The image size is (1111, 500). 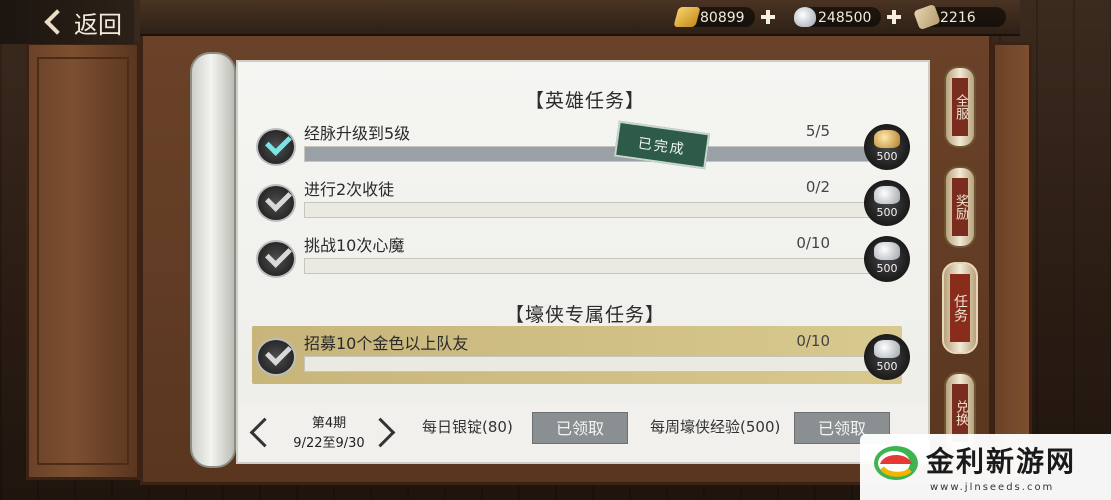 What do you see at coordinates (992, 487) in the screenshot?
I see `watermark-url: www.jlnseeds.com` at bounding box center [992, 487].